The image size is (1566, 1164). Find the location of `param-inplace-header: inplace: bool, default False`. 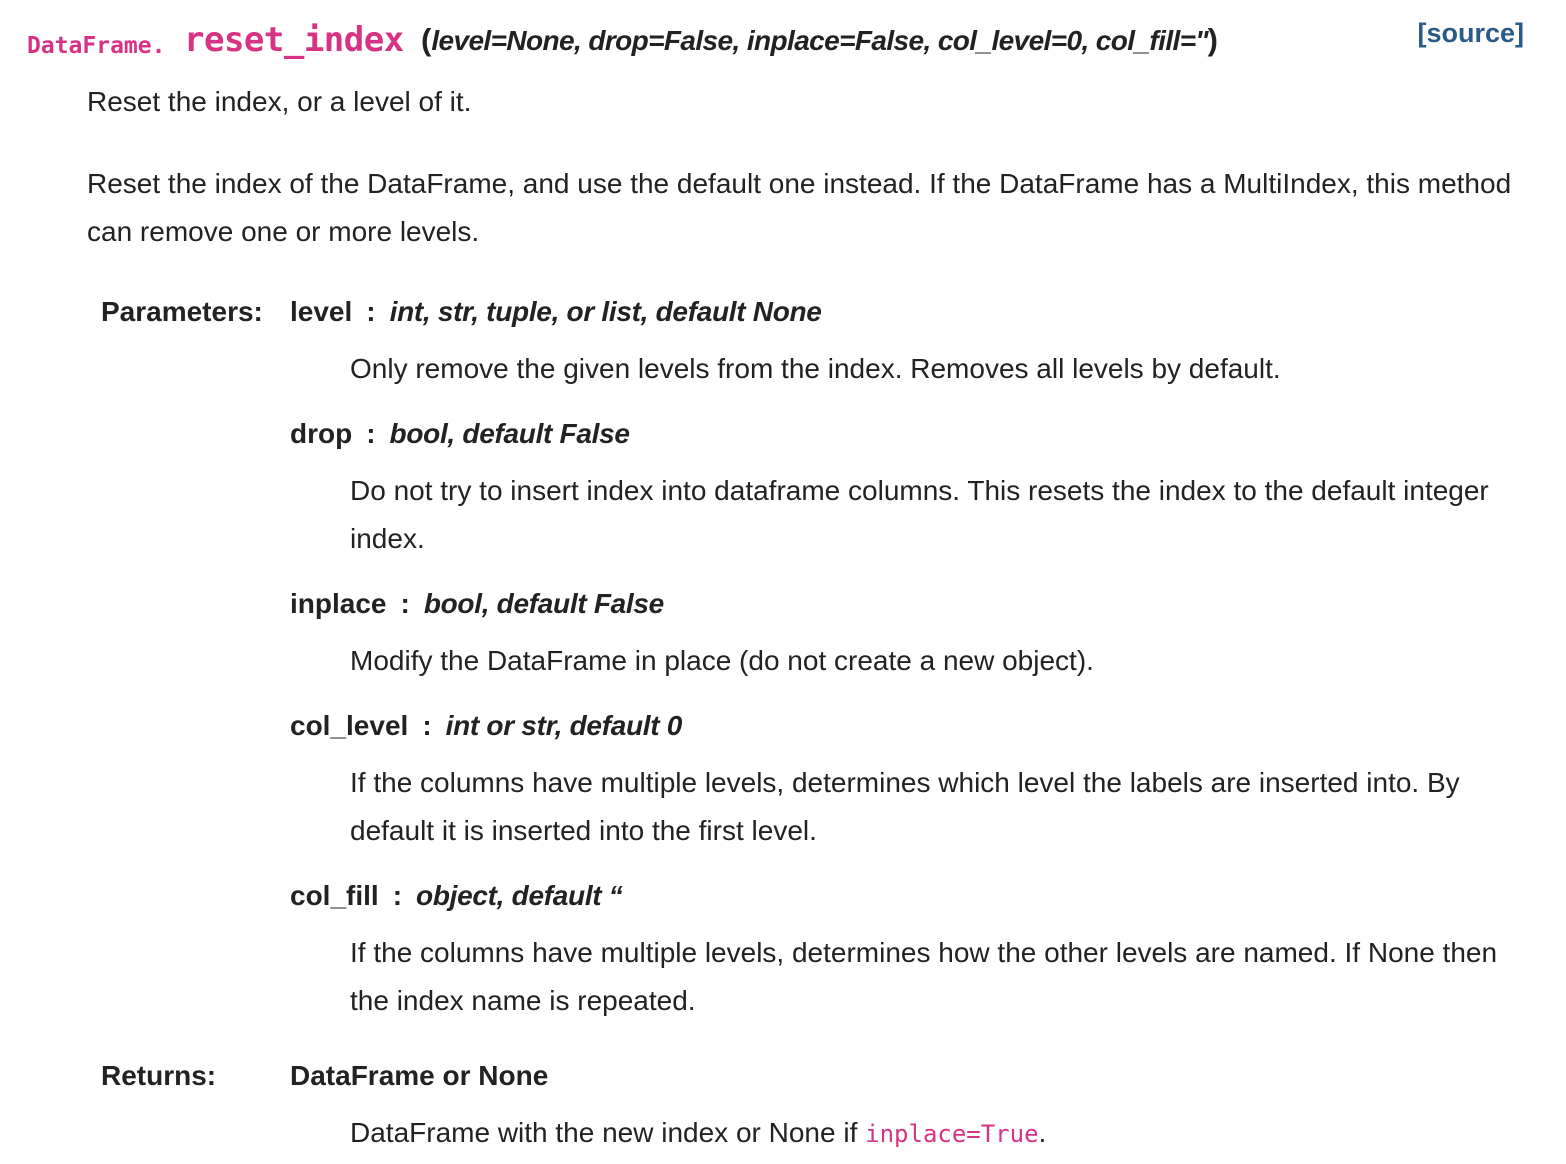

param-inplace-header: inplace: bool, default False is located at coordinates (477, 603).